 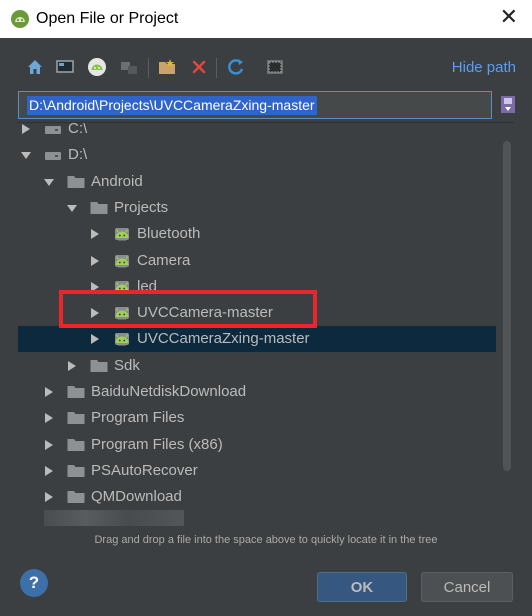 What do you see at coordinates (97, 67) in the screenshot?
I see `project-icon` at bounding box center [97, 67].